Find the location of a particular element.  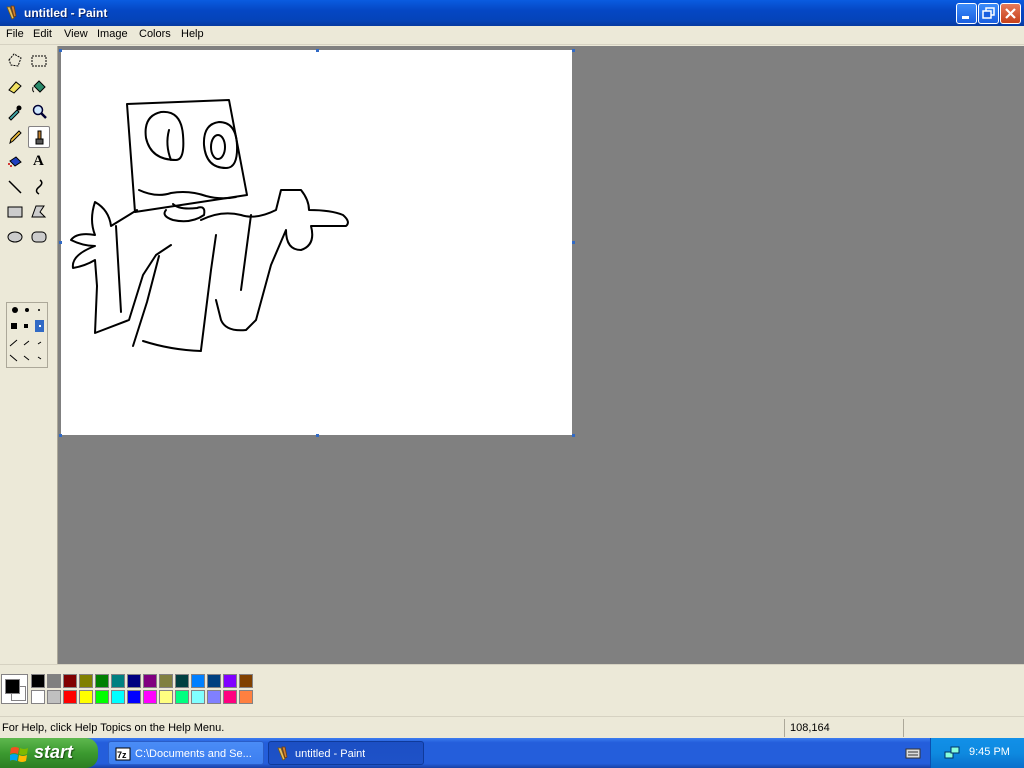

start-button: start is located at coordinates (49, 753).